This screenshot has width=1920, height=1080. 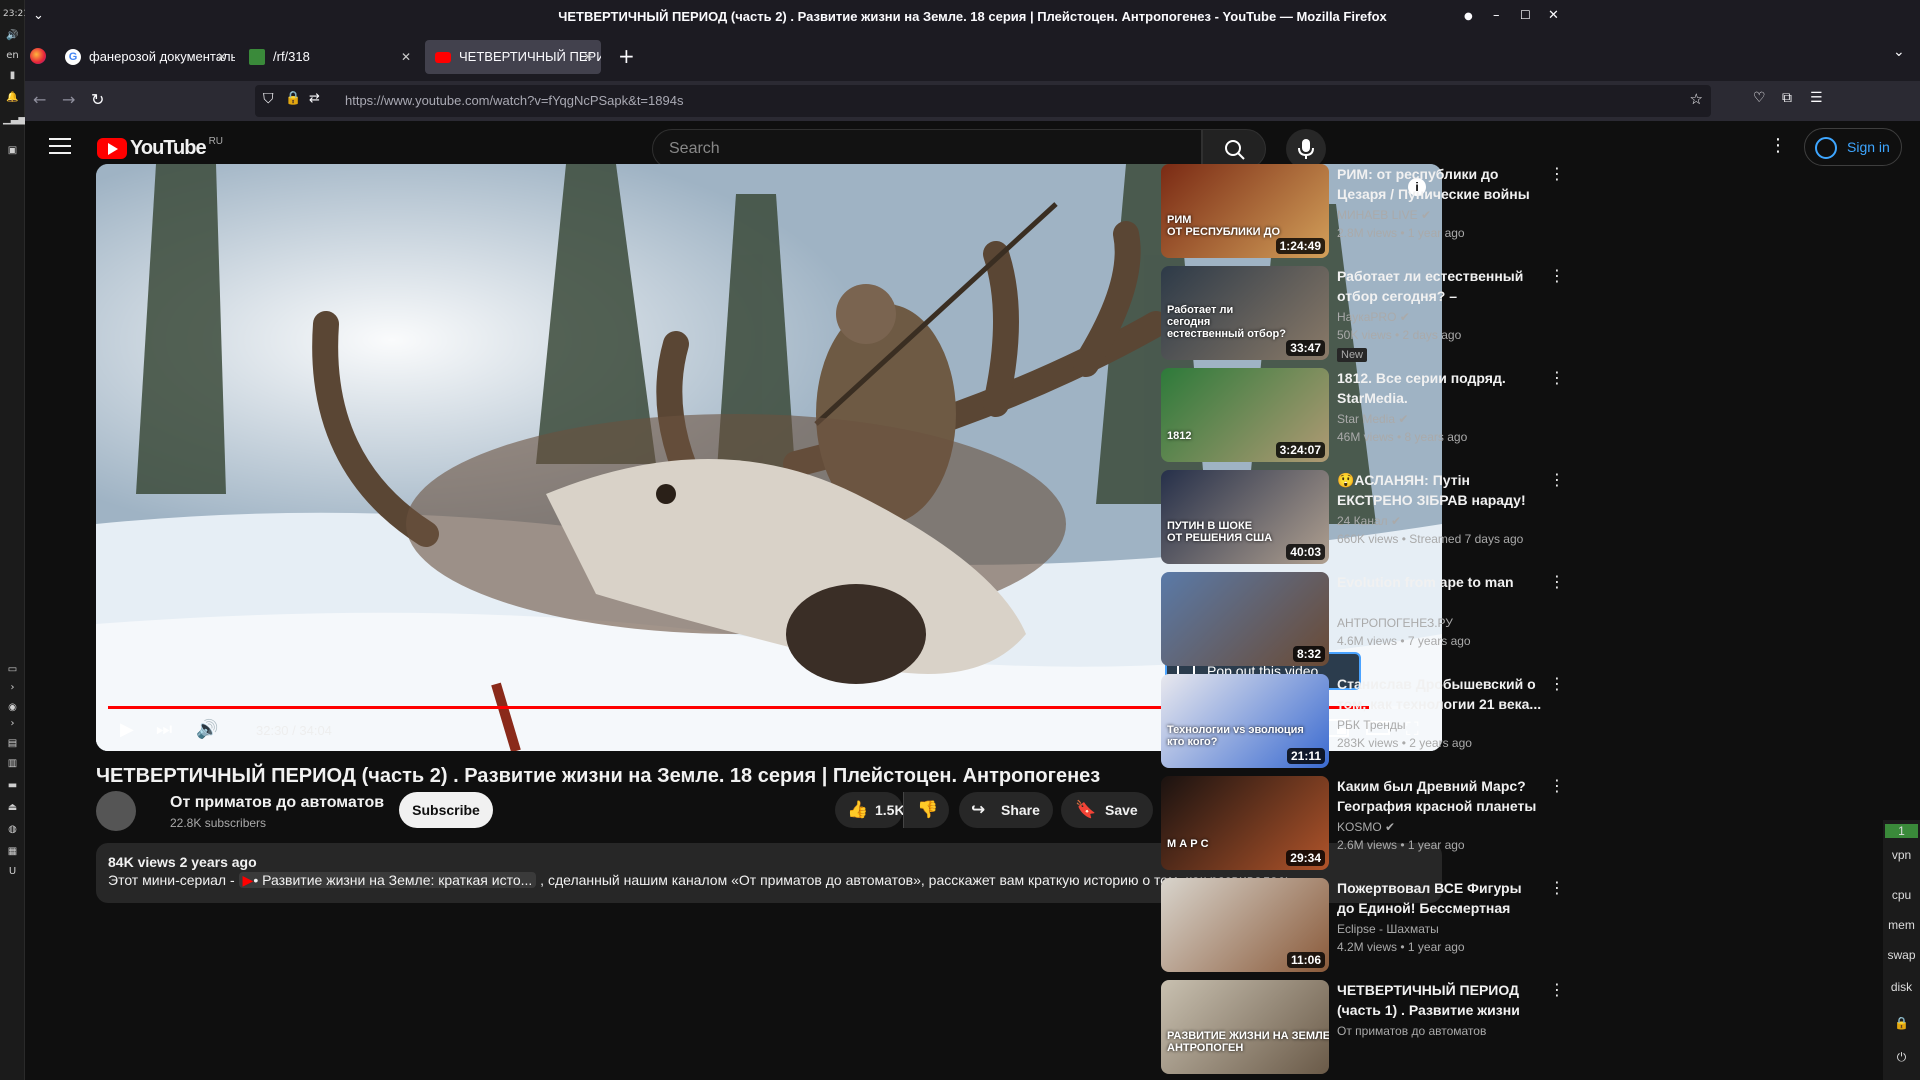 I want to click on disk-icon: ▦, so click(x=12, y=852).